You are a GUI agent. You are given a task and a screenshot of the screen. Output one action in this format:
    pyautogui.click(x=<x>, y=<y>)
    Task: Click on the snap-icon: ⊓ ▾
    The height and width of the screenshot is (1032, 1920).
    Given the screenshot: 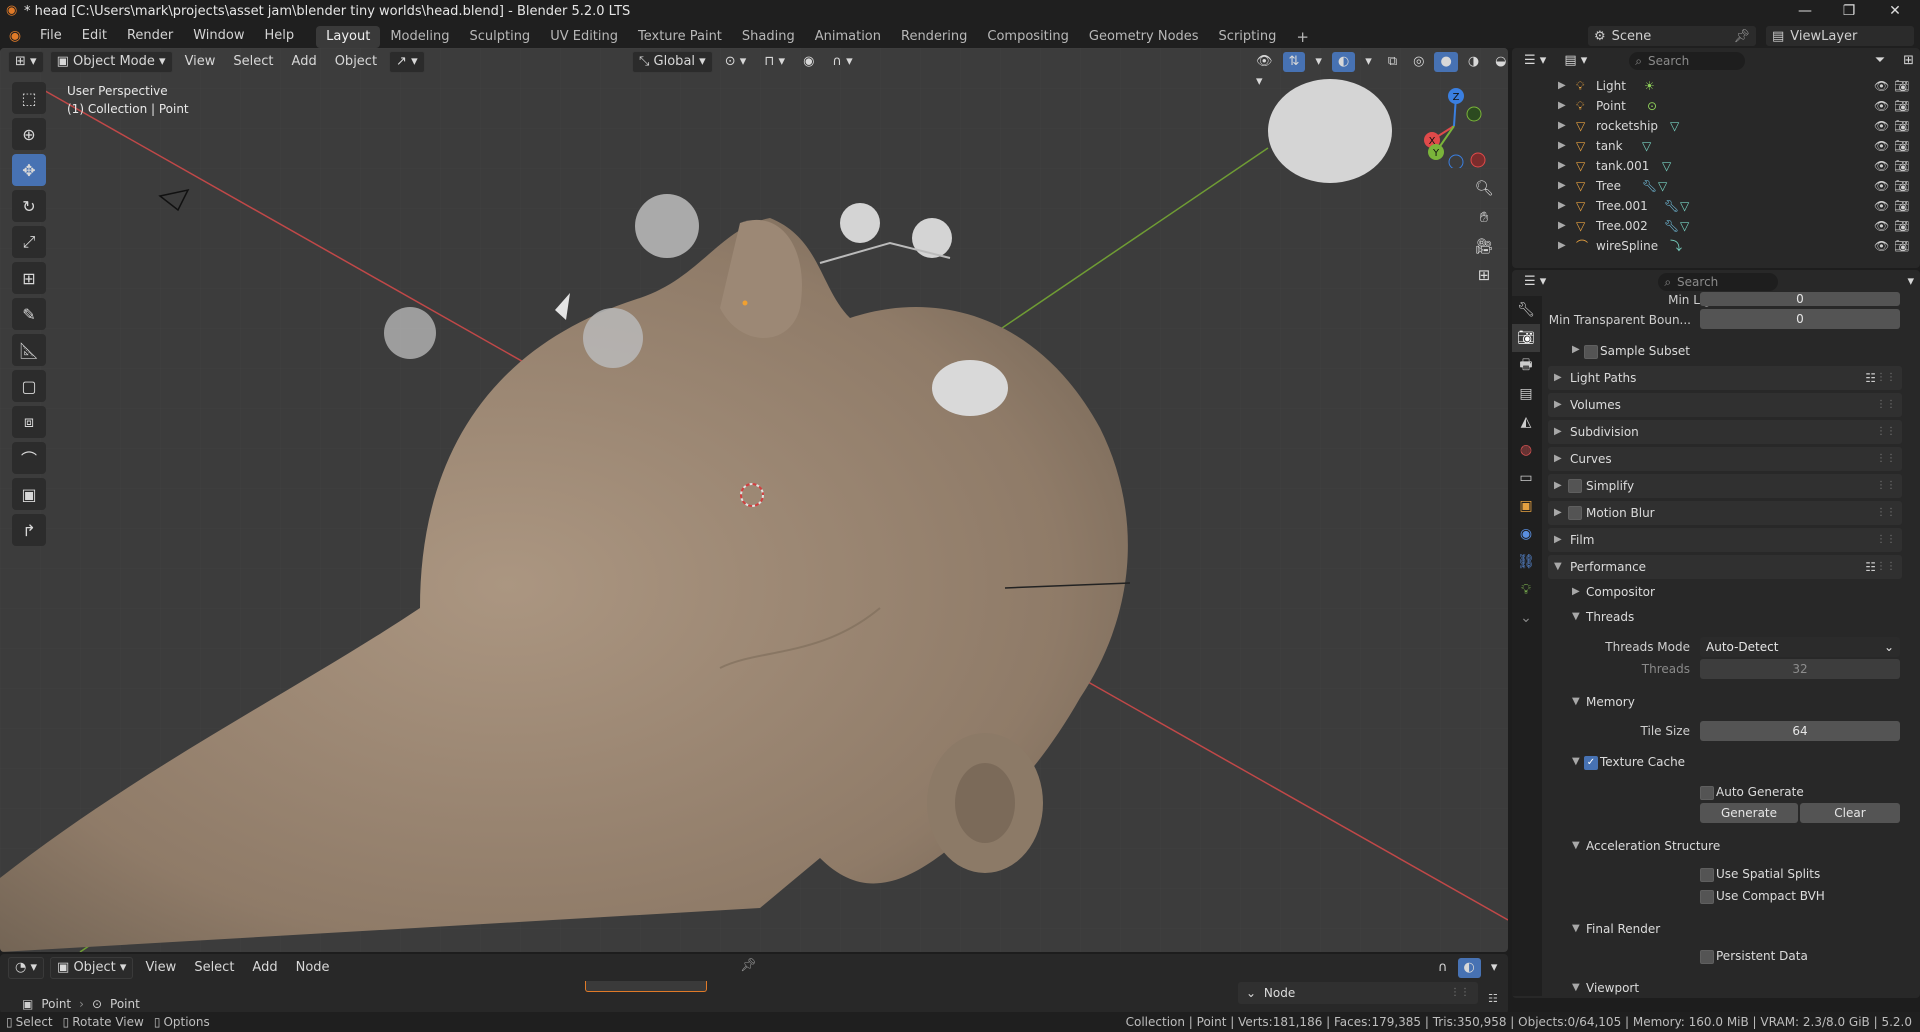 What is the action you would take?
    pyautogui.click(x=774, y=62)
    